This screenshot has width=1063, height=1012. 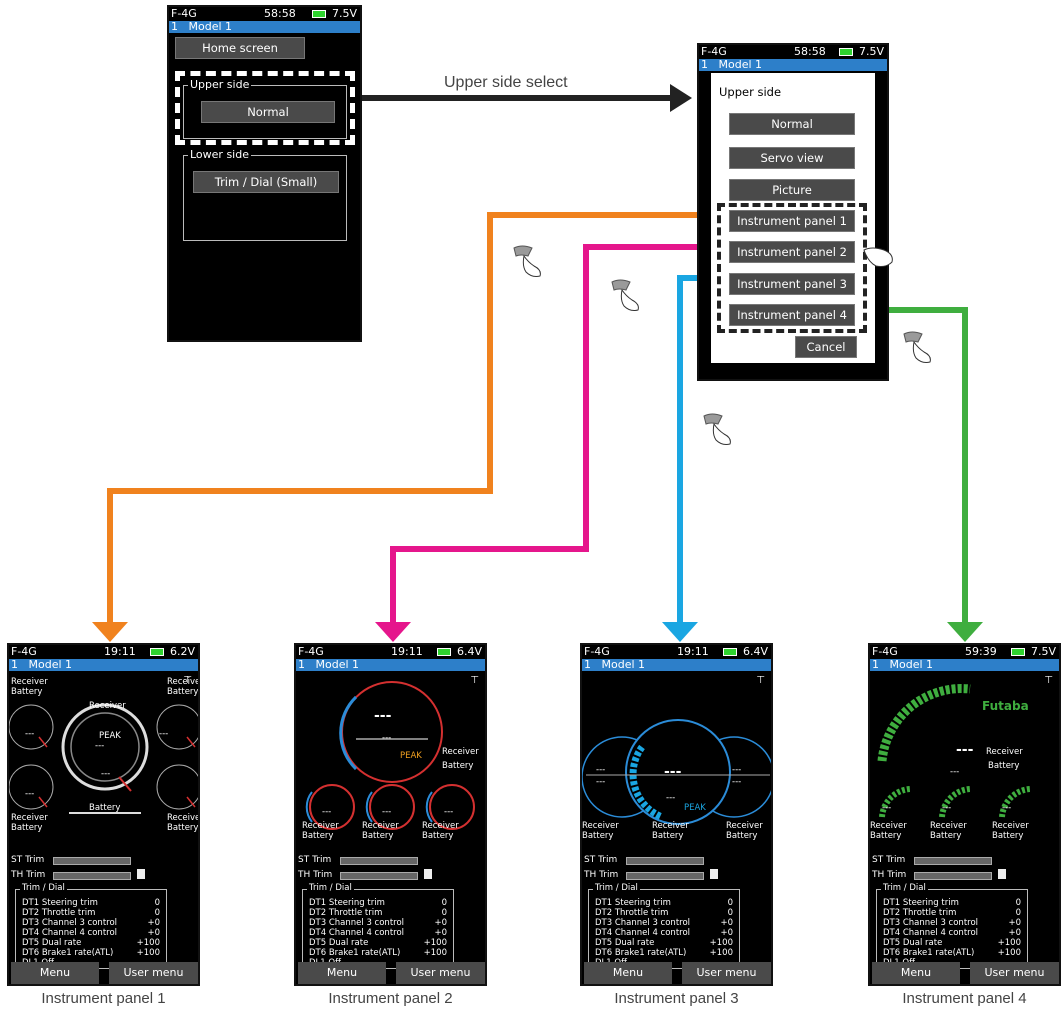 What do you see at coordinates (792, 315) in the screenshot?
I see `option-instrument-panel-4: Instrument panel 4` at bounding box center [792, 315].